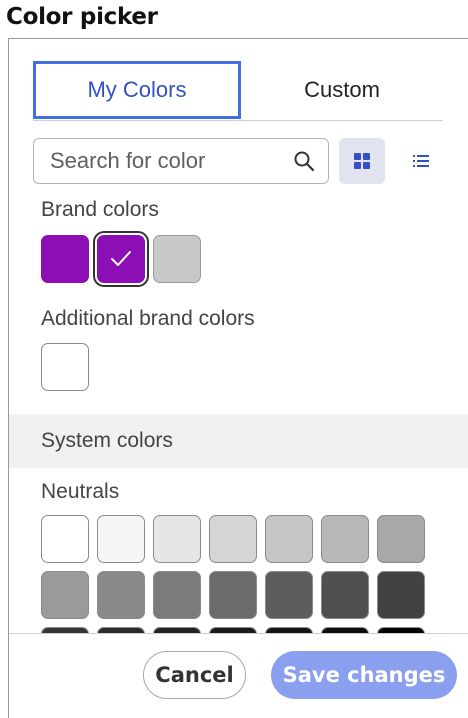 The width and height of the screenshot is (468, 718). I want to click on search-input: Search for color, so click(181, 161).